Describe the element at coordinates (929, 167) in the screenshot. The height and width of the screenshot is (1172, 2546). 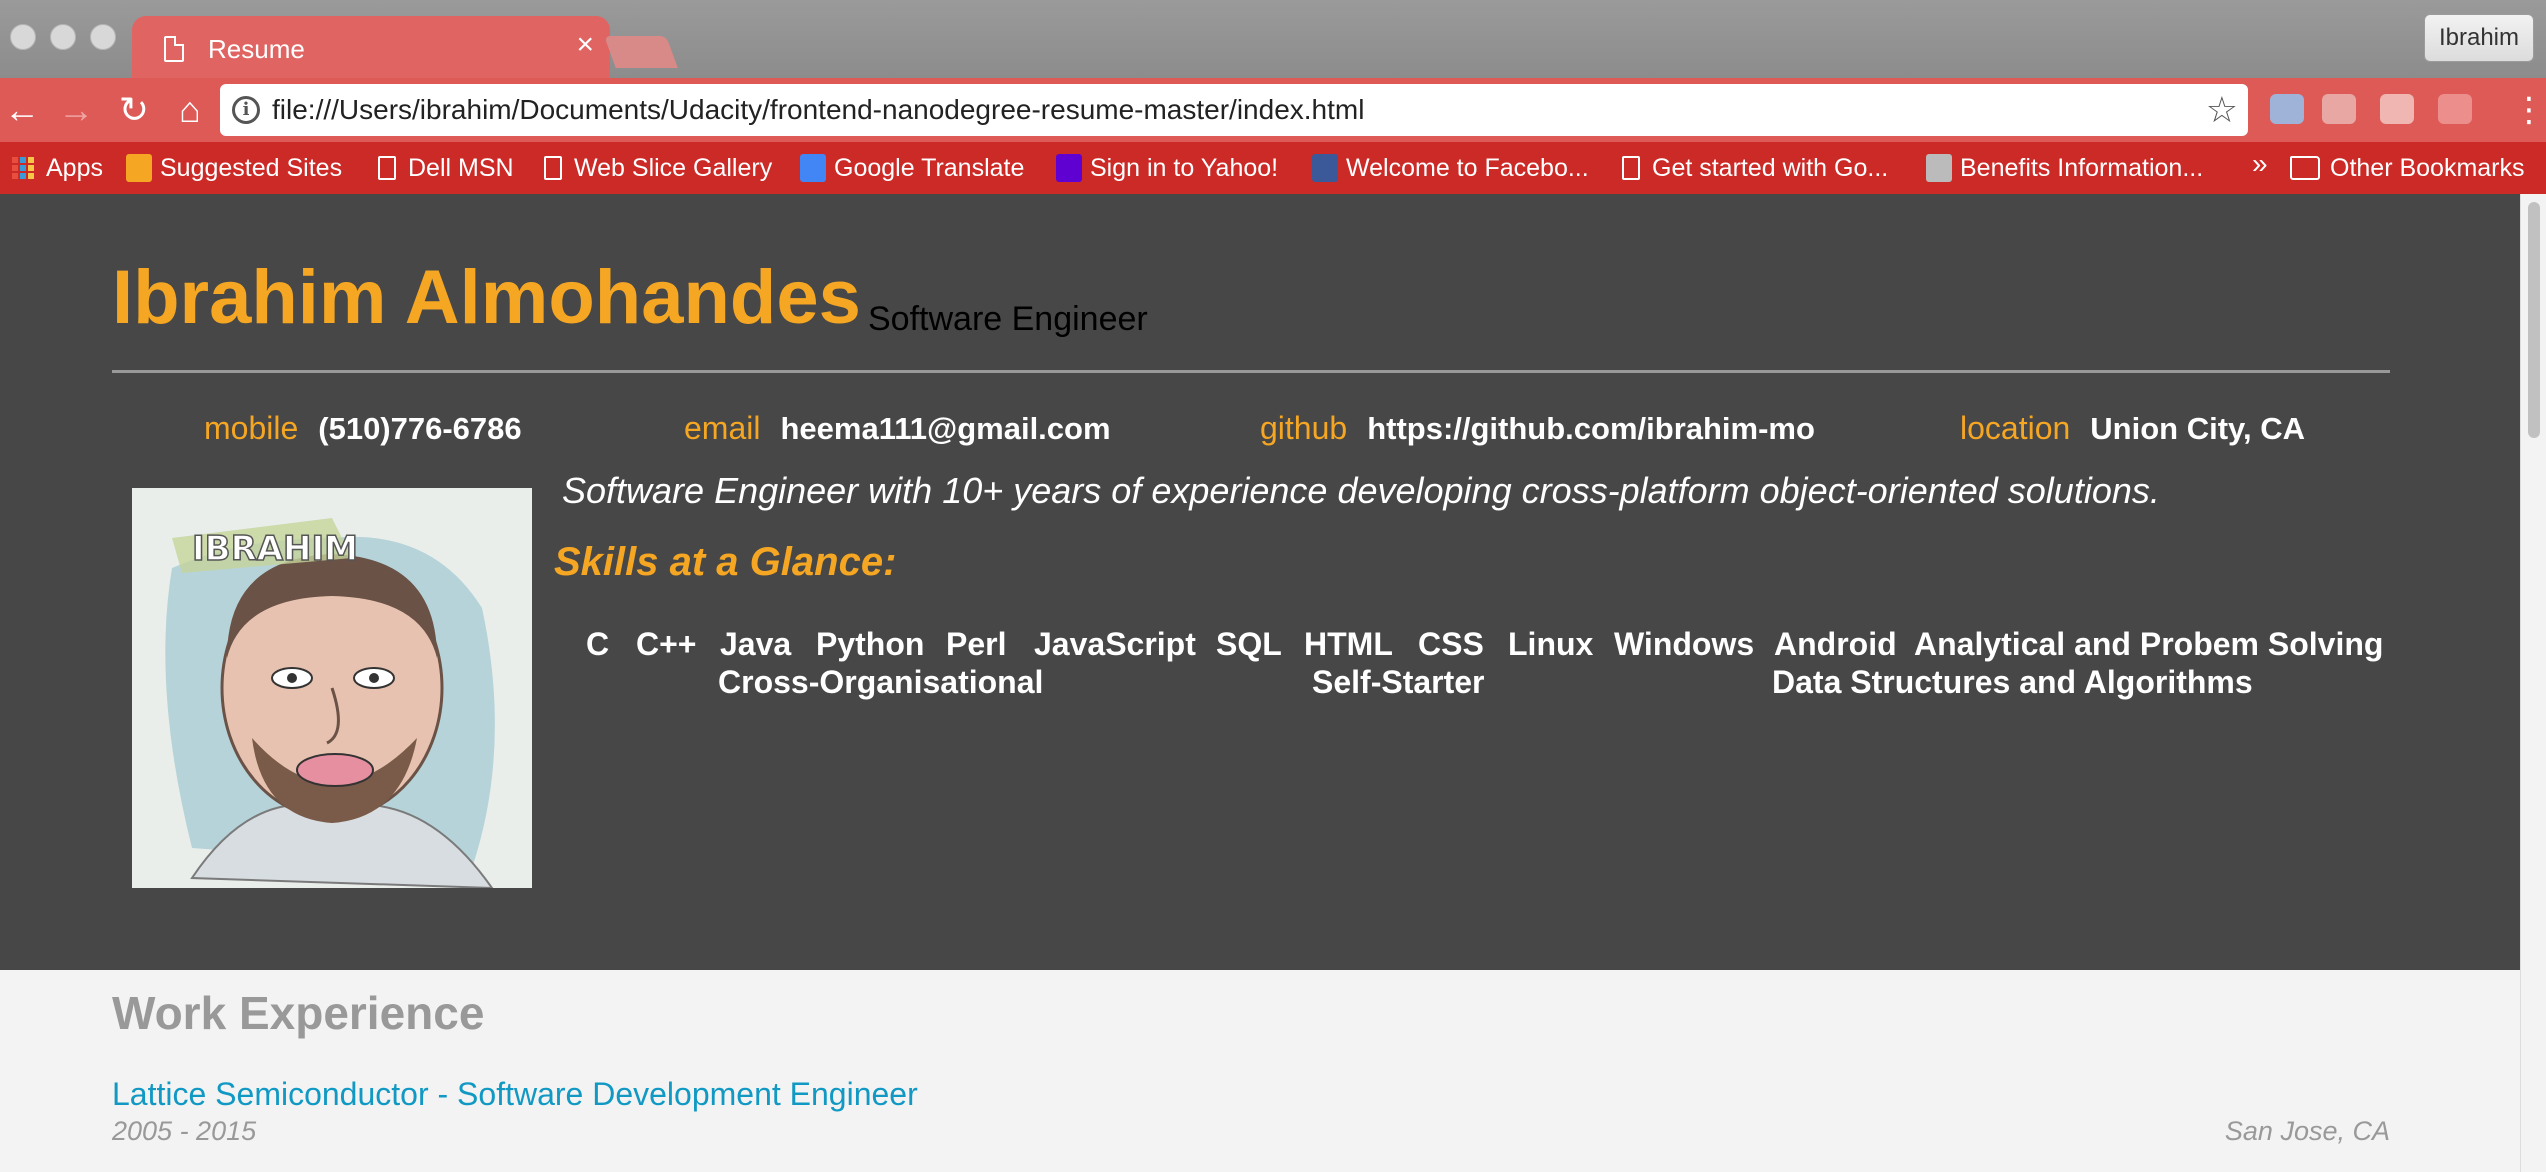
I see `bookmark-label: Google Translate` at that location.